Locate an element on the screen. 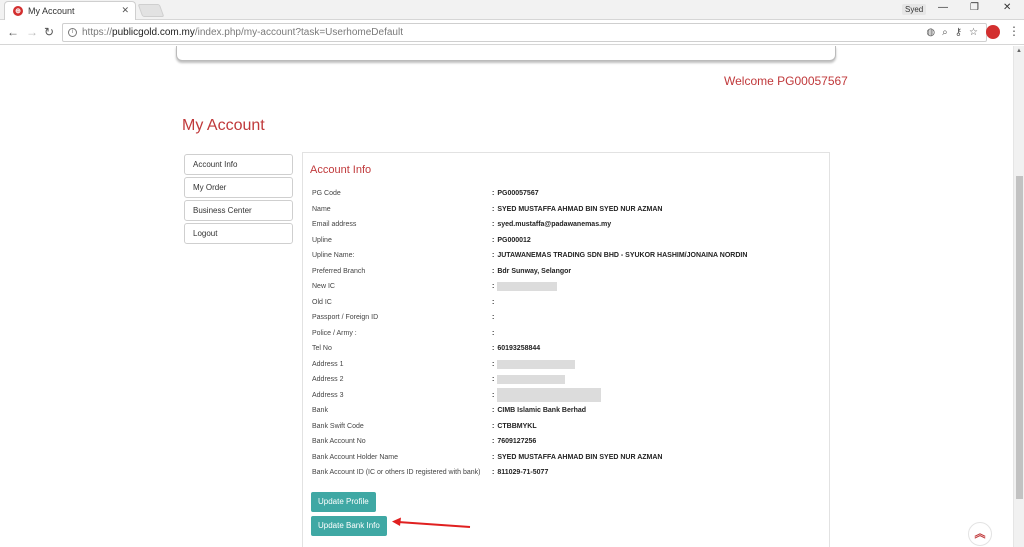 The image size is (1024, 547). browser-tab: ⊕ My Account ✕ is located at coordinates (70, 10).